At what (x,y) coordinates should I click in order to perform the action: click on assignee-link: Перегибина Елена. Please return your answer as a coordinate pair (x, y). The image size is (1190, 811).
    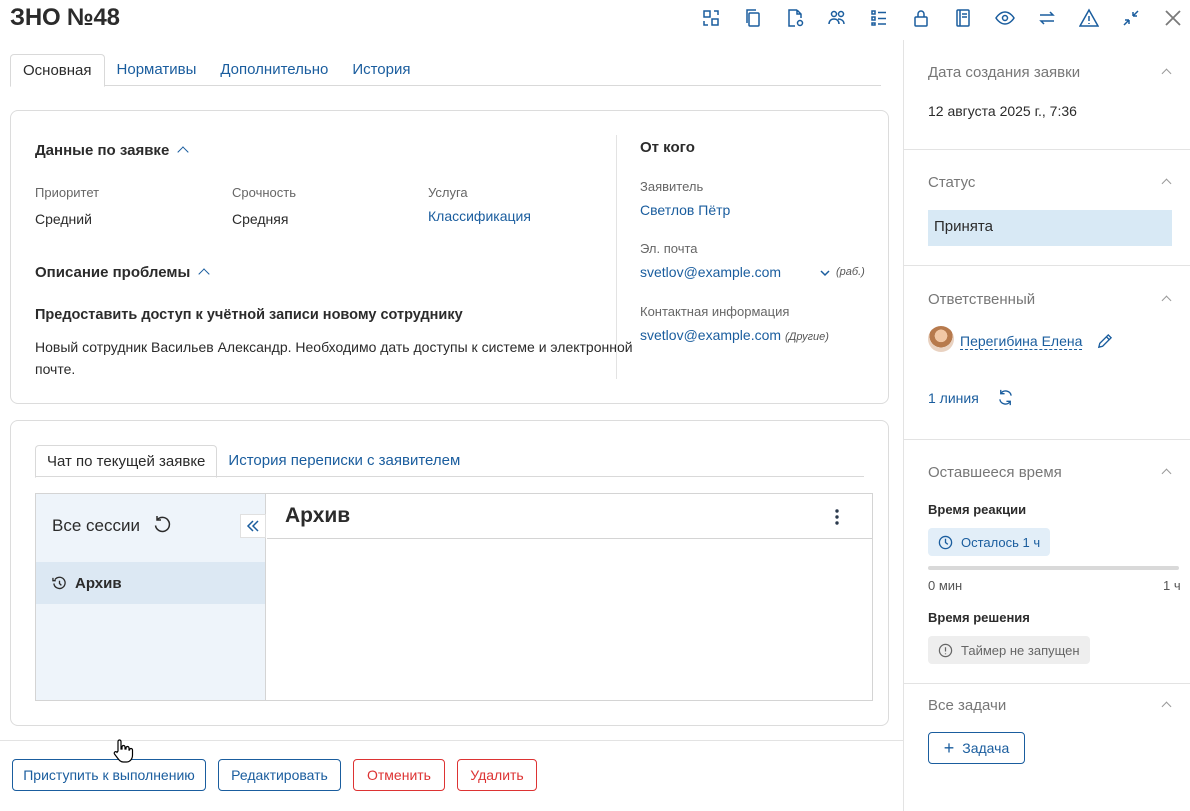
    Looking at the image, I should click on (1021, 341).